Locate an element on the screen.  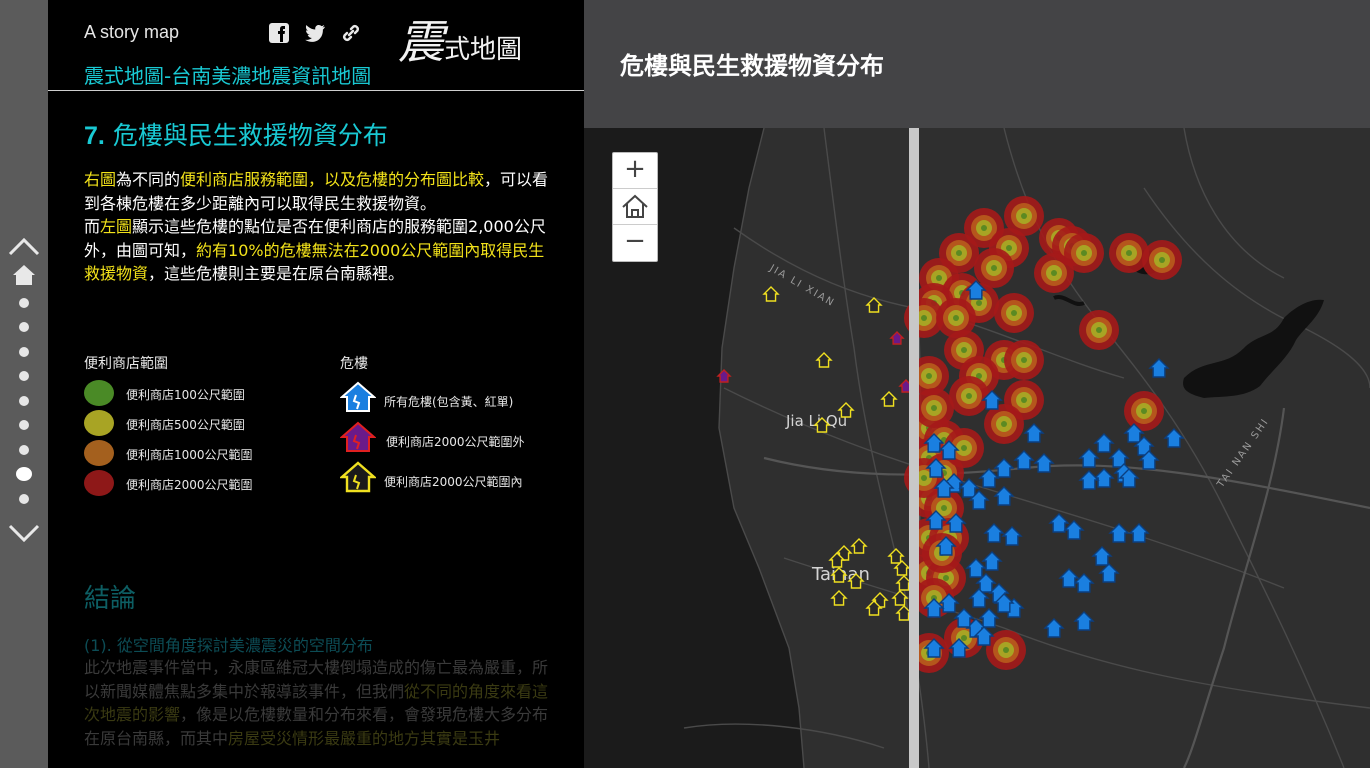
story-navigation is located at coordinates (24, 384).